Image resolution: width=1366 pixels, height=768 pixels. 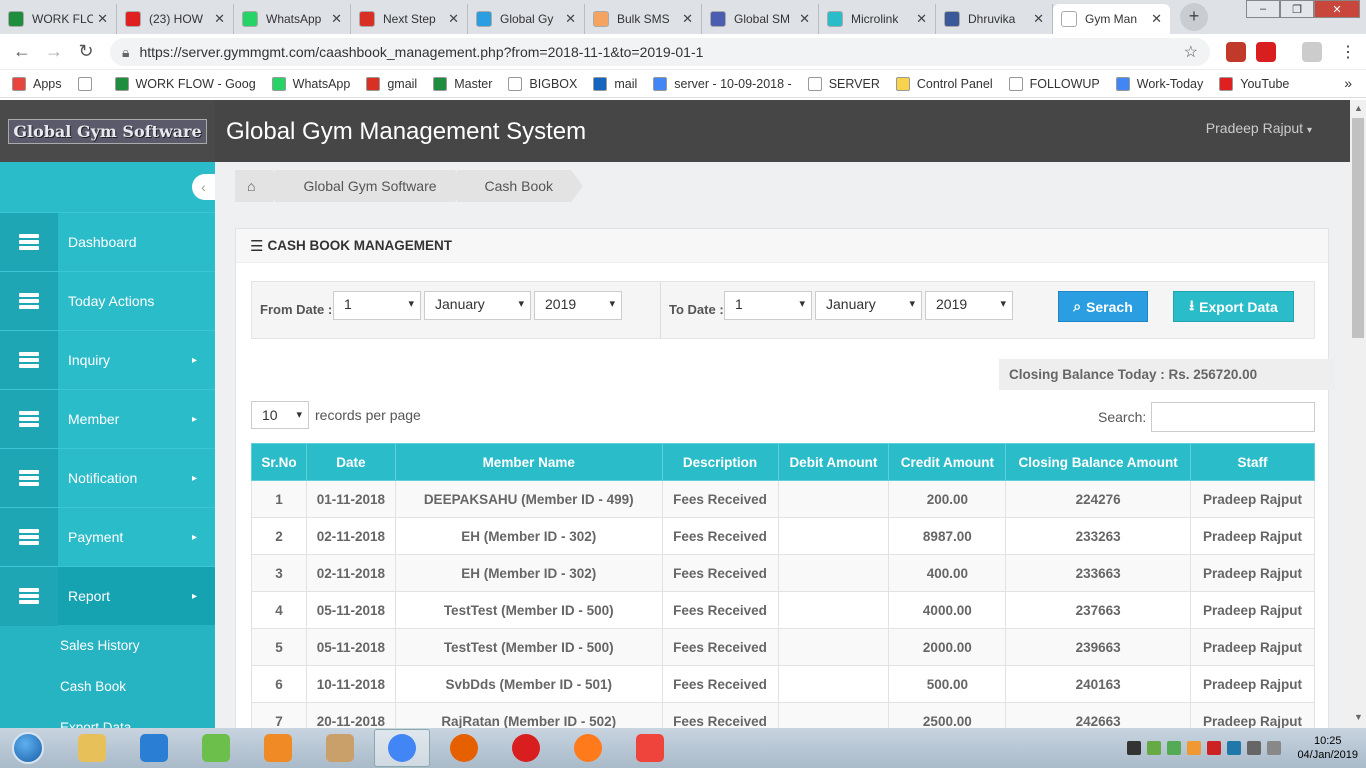 I want to click on close-window-button: ✕, so click(x=1337, y=9).